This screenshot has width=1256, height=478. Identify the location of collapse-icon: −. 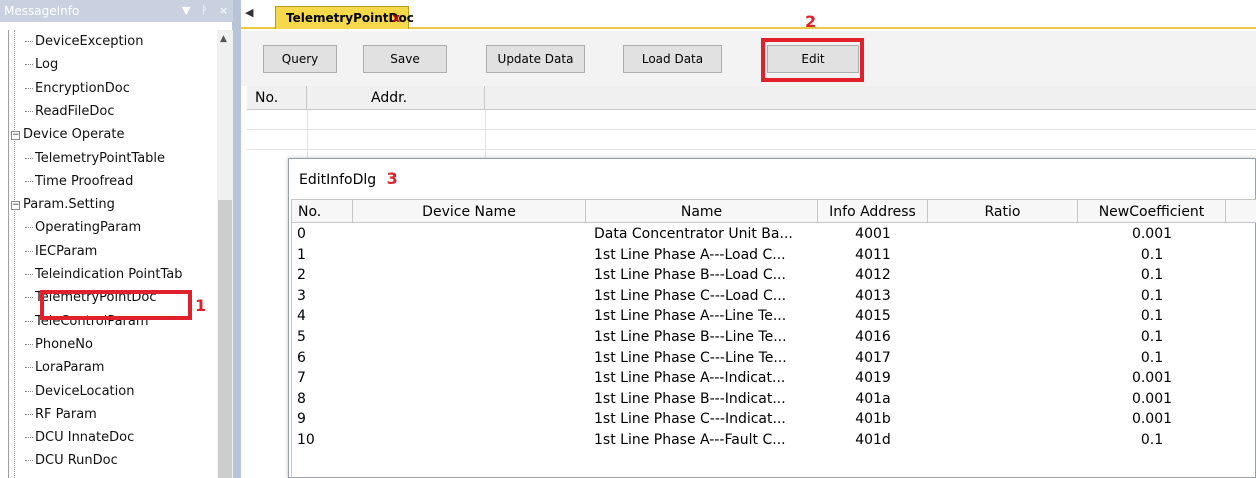
(15, 136).